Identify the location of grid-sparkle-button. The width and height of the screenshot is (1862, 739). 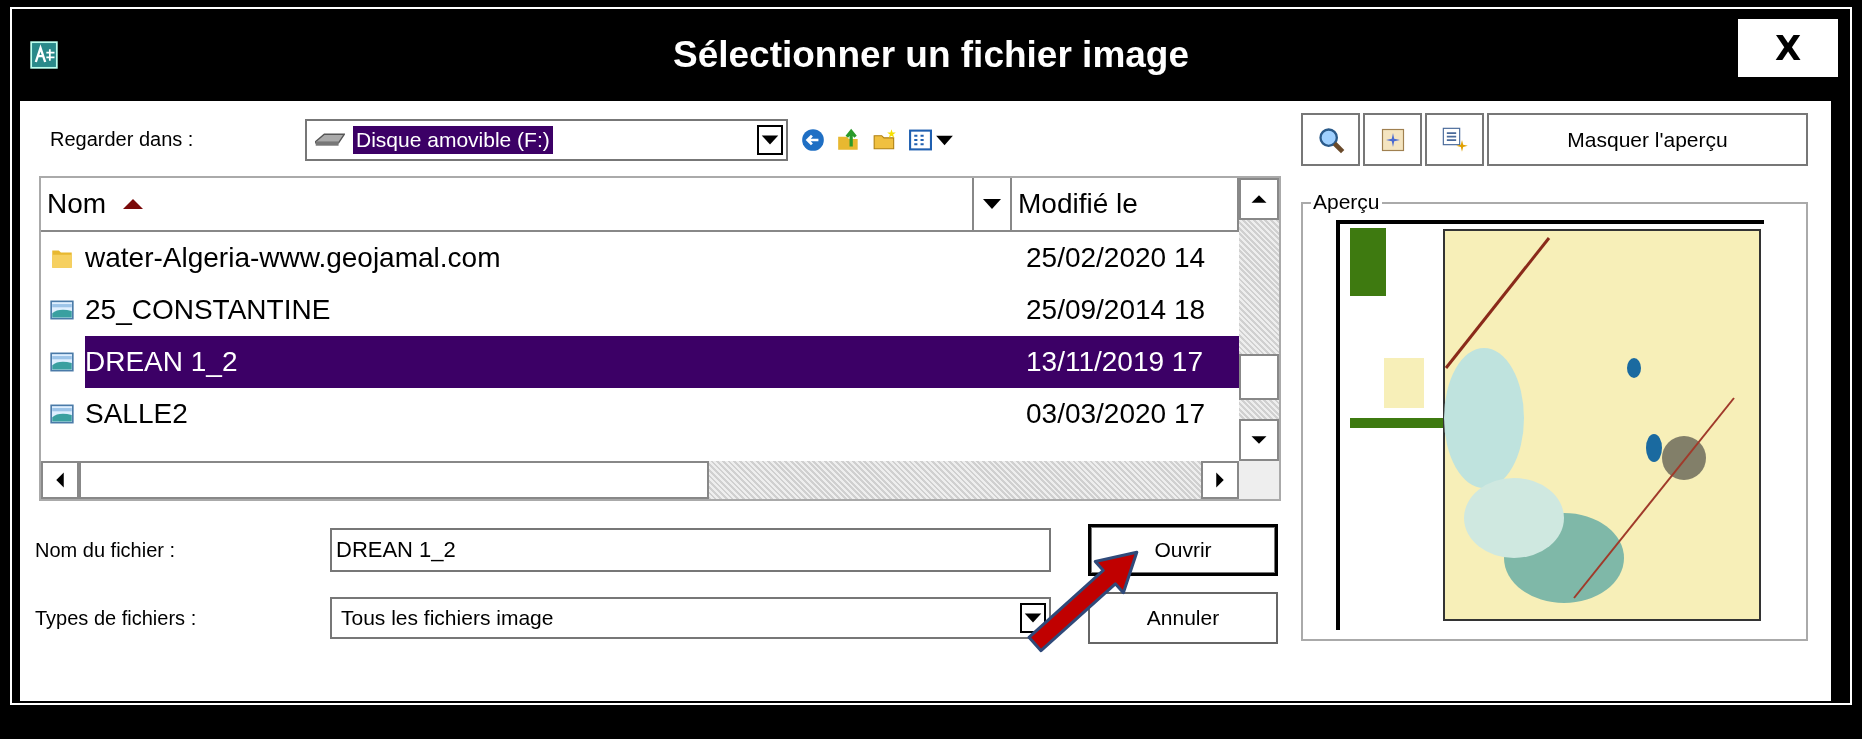
(1454, 139).